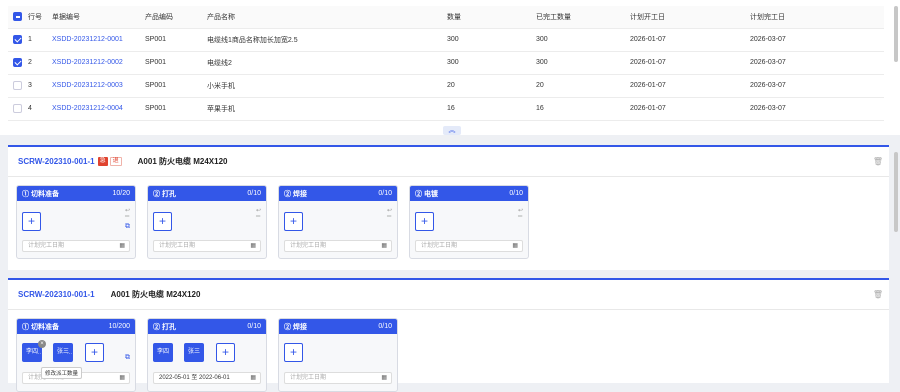  I want to click on process-title: ② 电镀, so click(426, 194).